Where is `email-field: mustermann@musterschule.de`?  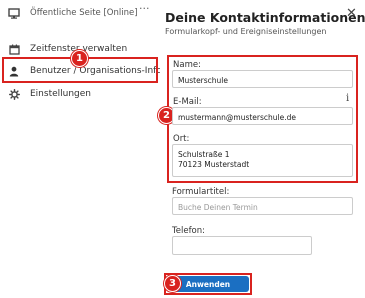
email-field: mustermann@musterschule.de is located at coordinates (262, 116).